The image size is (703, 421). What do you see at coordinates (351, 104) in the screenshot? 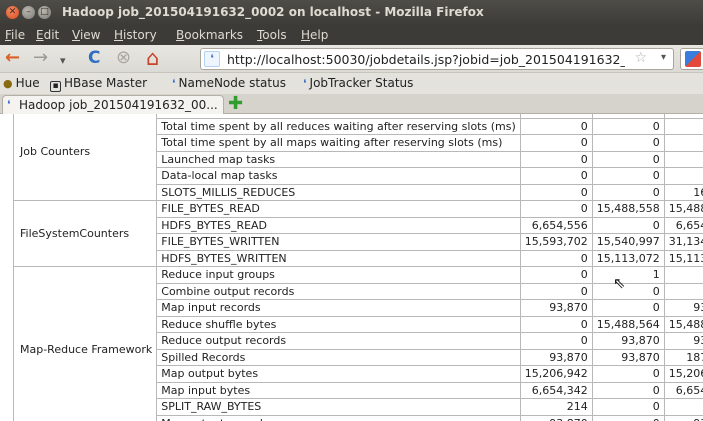
I see `tab-bar: ❛ Hadoop job_201504191632_00... ✚` at bounding box center [351, 104].